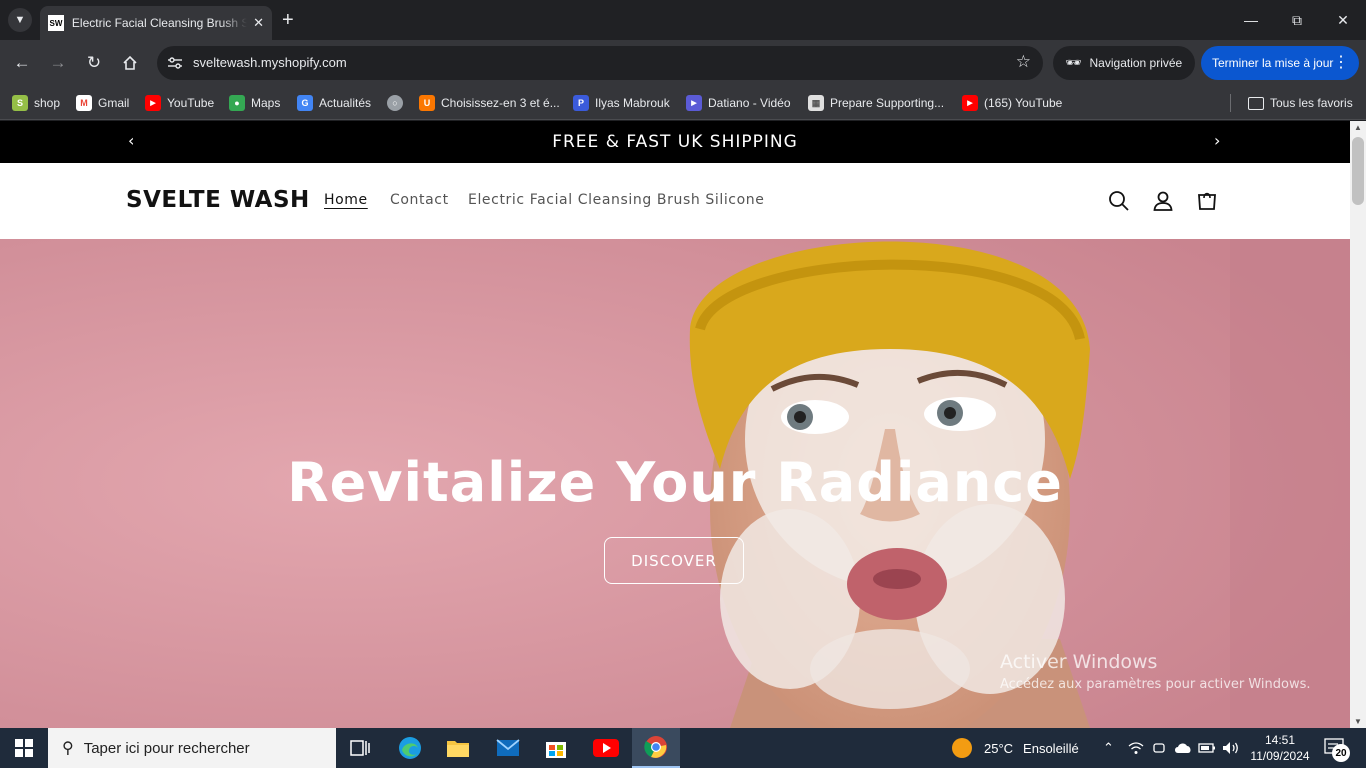  What do you see at coordinates (410, 748) in the screenshot?
I see `edge-browser-icon` at bounding box center [410, 748].